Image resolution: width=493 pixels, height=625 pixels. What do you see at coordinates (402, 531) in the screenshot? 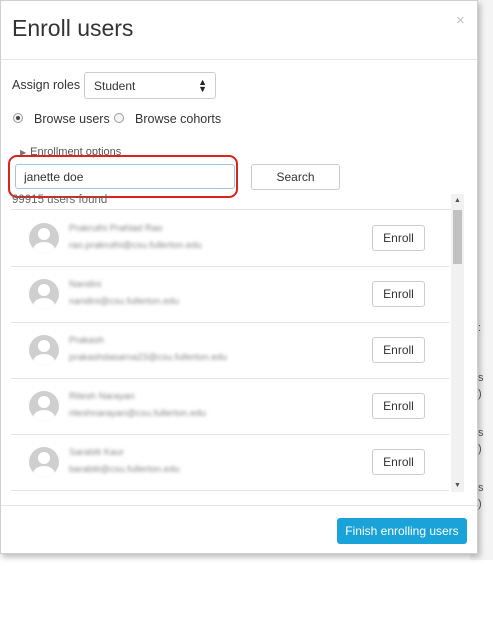
I see `finish-enrolling-button: Finish enrolling users` at bounding box center [402, 531].